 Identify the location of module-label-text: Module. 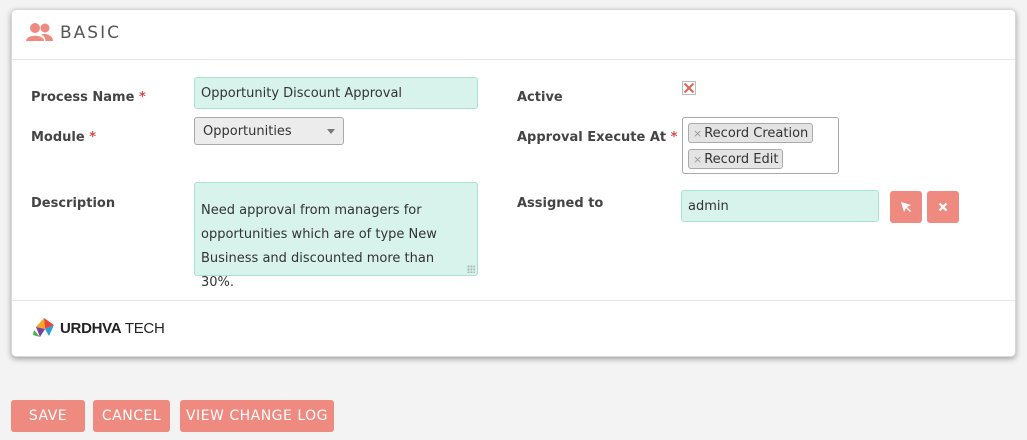
(58, 137).